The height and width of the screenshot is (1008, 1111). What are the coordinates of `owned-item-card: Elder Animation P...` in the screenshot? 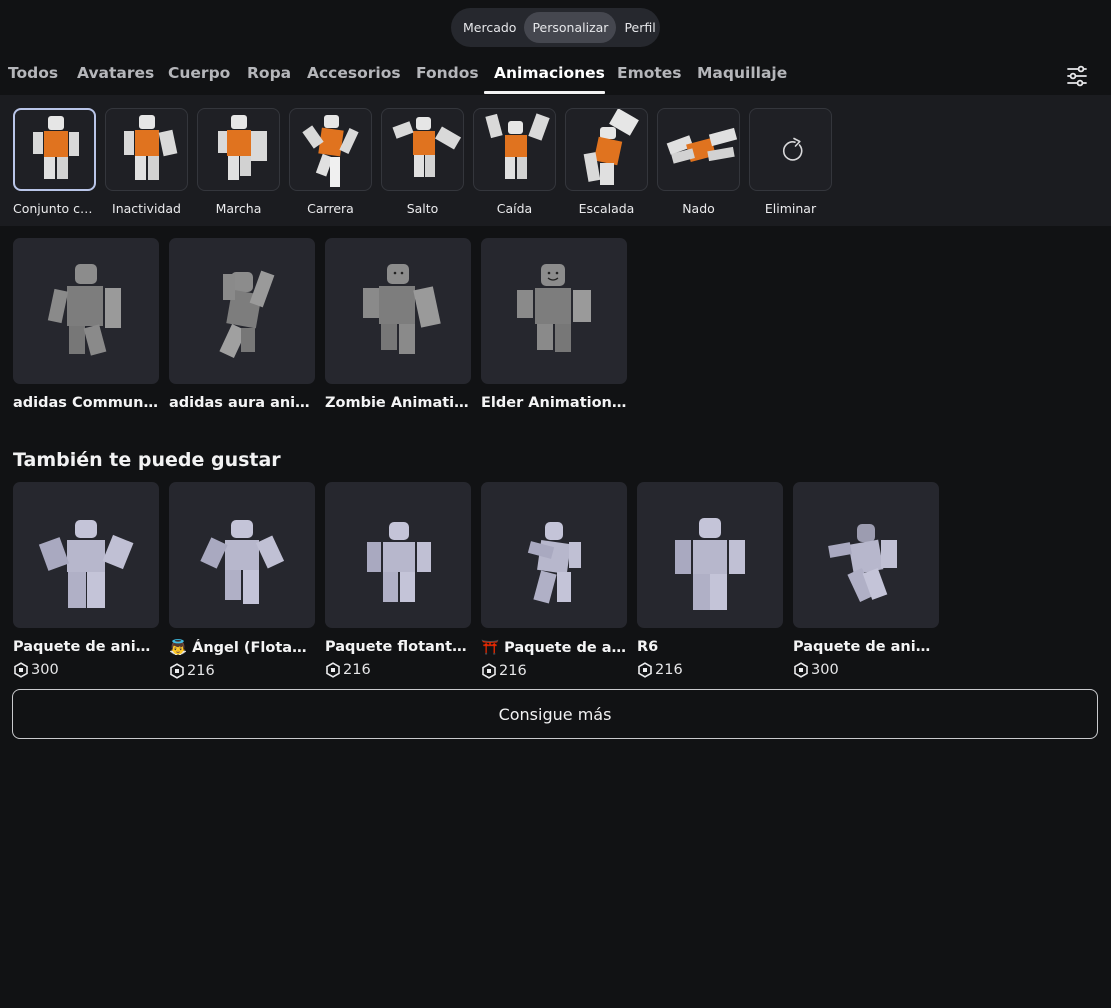 It's located at (554, 324).